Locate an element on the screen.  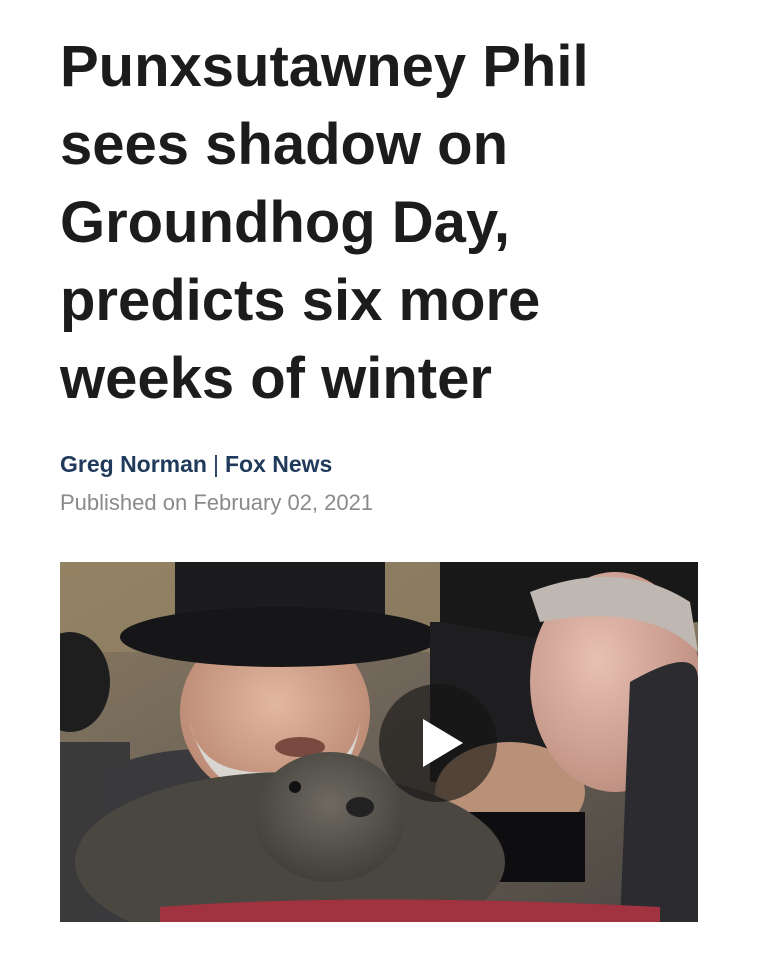
play-button is located at coordinates (438, 743).